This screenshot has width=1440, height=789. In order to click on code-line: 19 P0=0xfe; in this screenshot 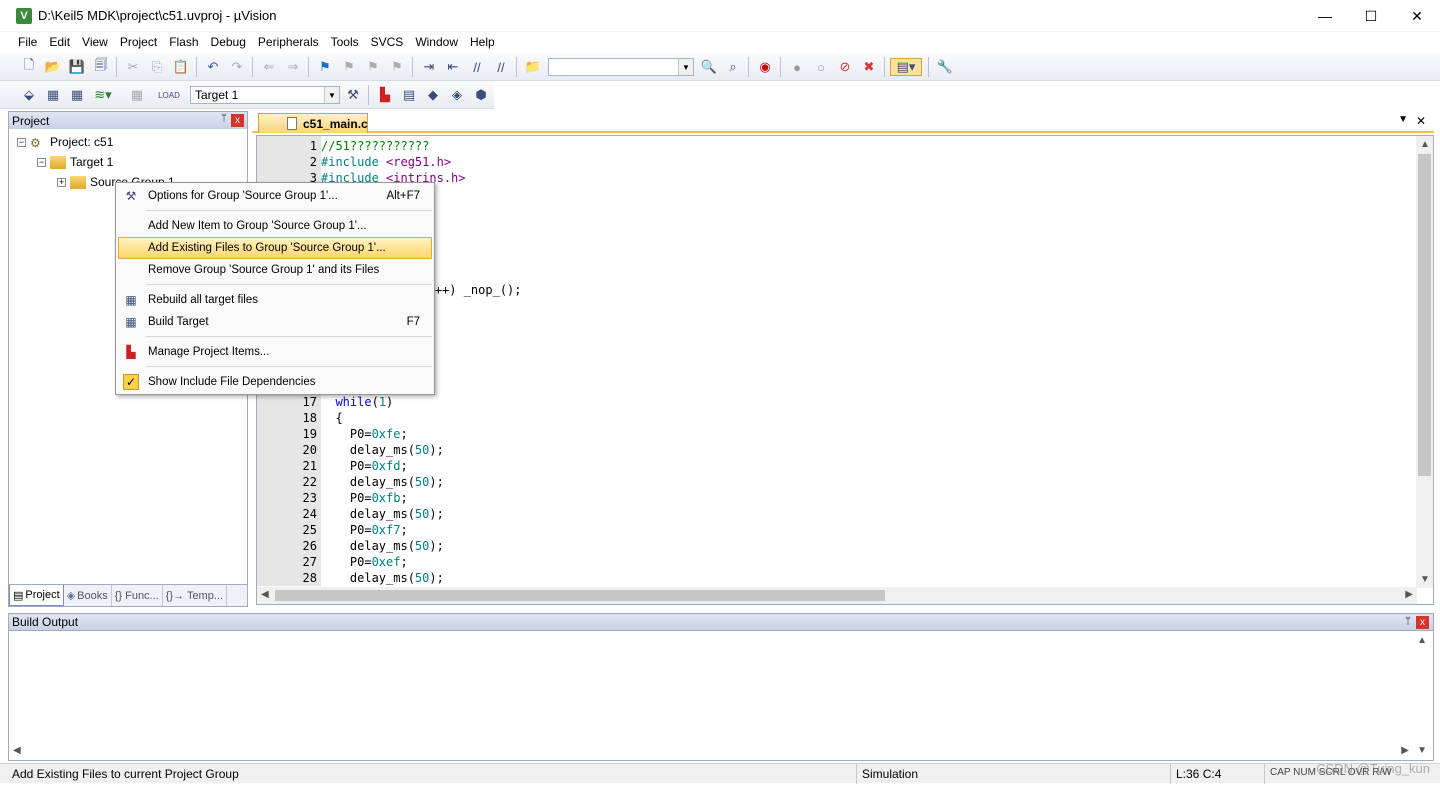, I will do `click(832, 434)`.